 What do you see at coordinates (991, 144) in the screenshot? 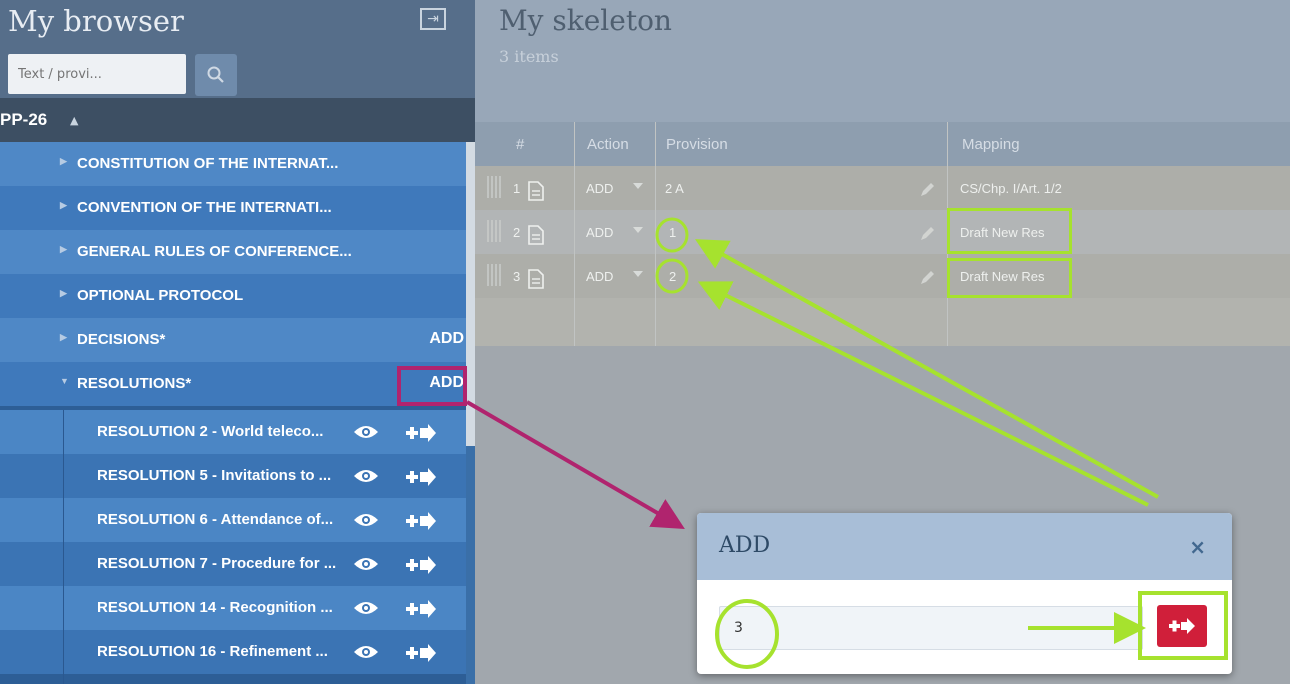
I see `column-header: Mapping` at bounding box center [991, 144].